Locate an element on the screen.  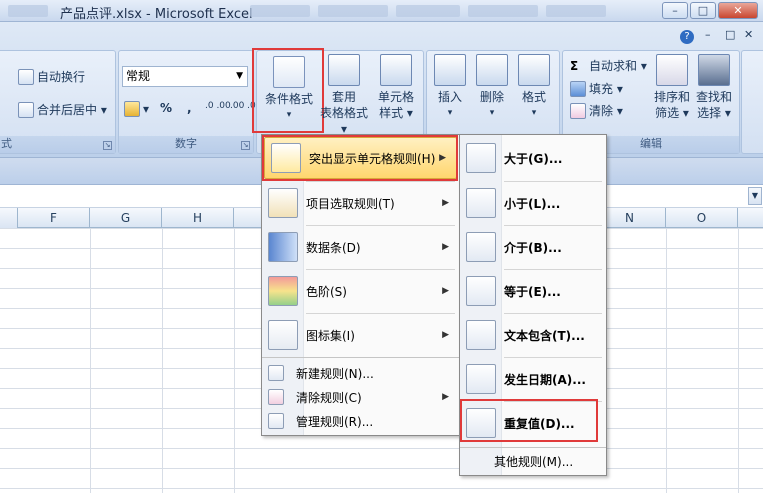
equal-to-icon is located at coordinates (481, 291).